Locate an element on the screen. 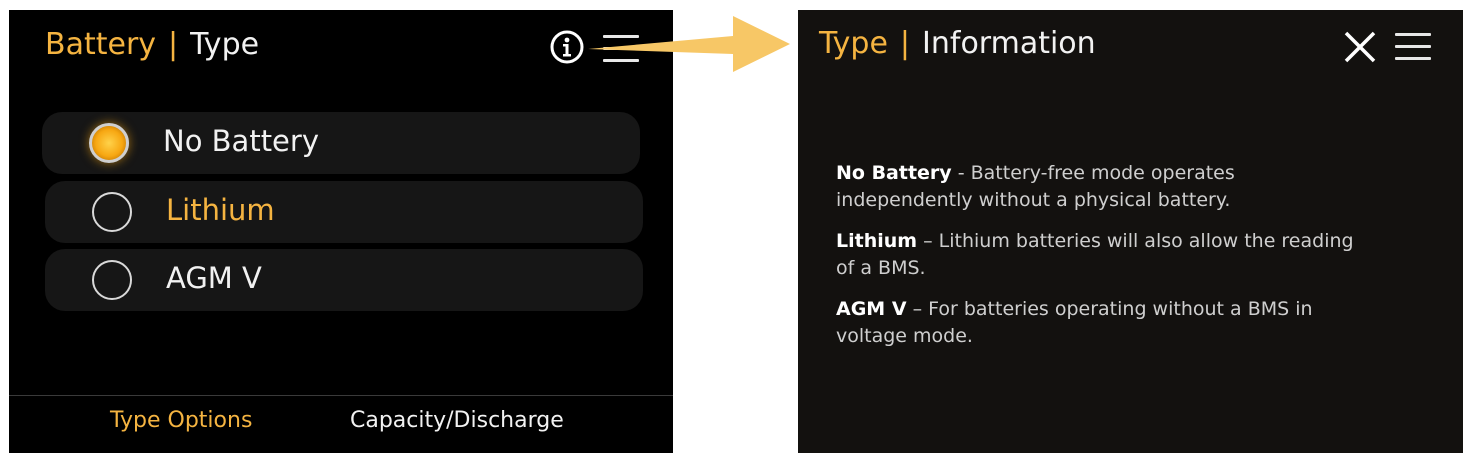 The image size is (1473, 462). footer-divider is located at coordinates (341, 395).